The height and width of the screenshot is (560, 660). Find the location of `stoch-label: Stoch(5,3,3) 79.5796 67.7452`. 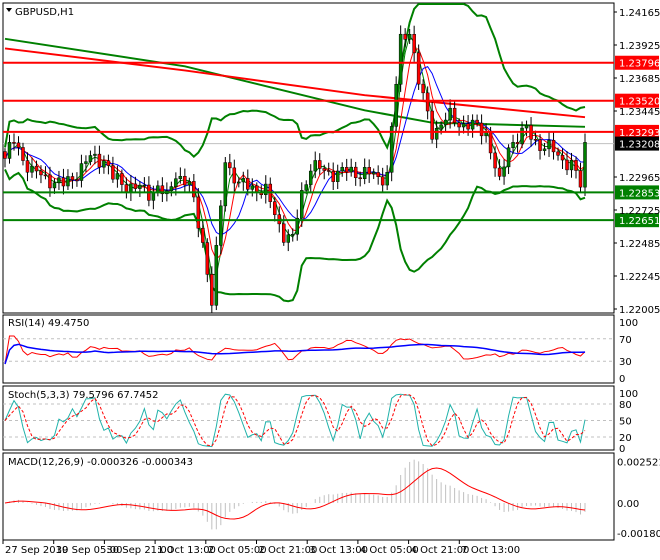

stoch-label: Stoch(5,3,3) 79.5796 67.7452 is located at coordinates (83, 395).